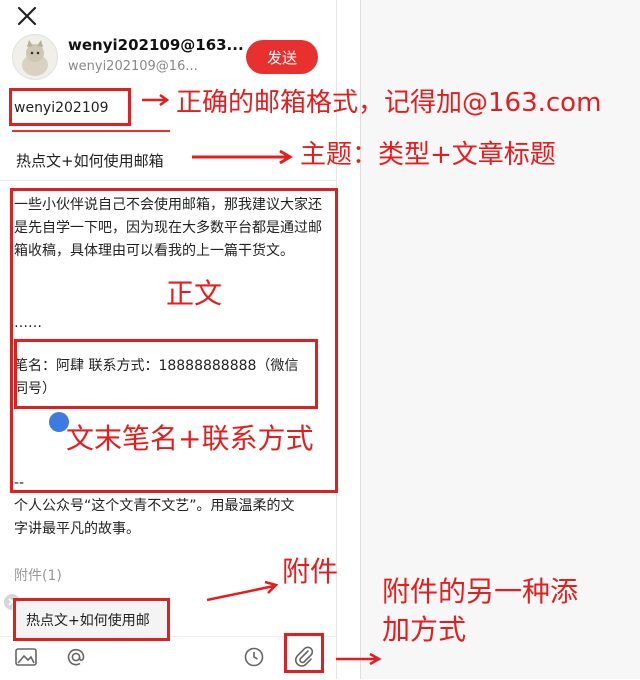  What do you see at coordinates (166, 374) in the screenshot?
I see `signature-highlight-box` at bounding box center [166, 374].